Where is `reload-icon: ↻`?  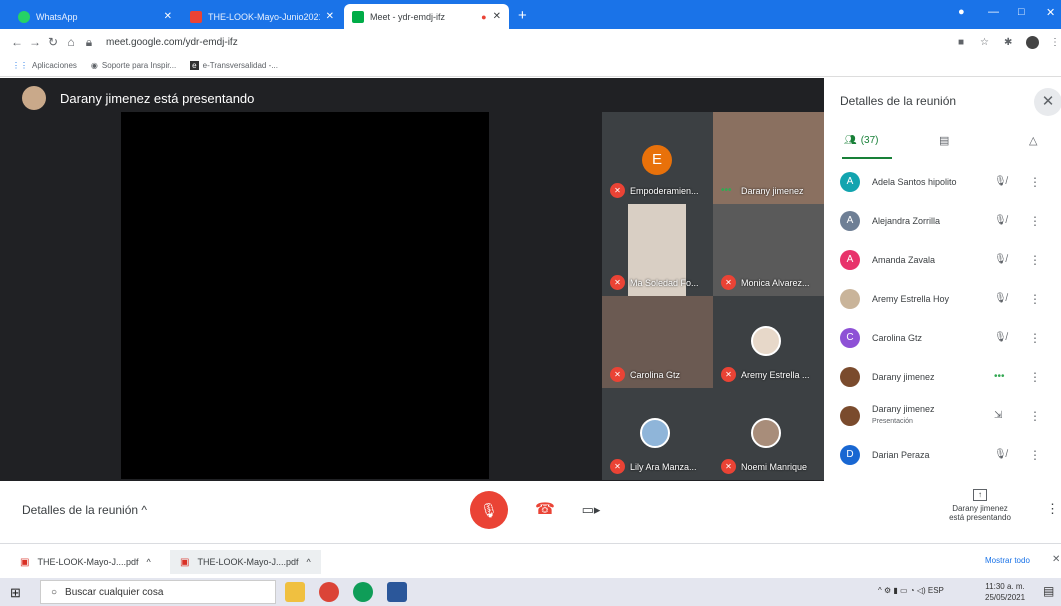 reload-icon: ↻ is located at coordinates (53, 42).